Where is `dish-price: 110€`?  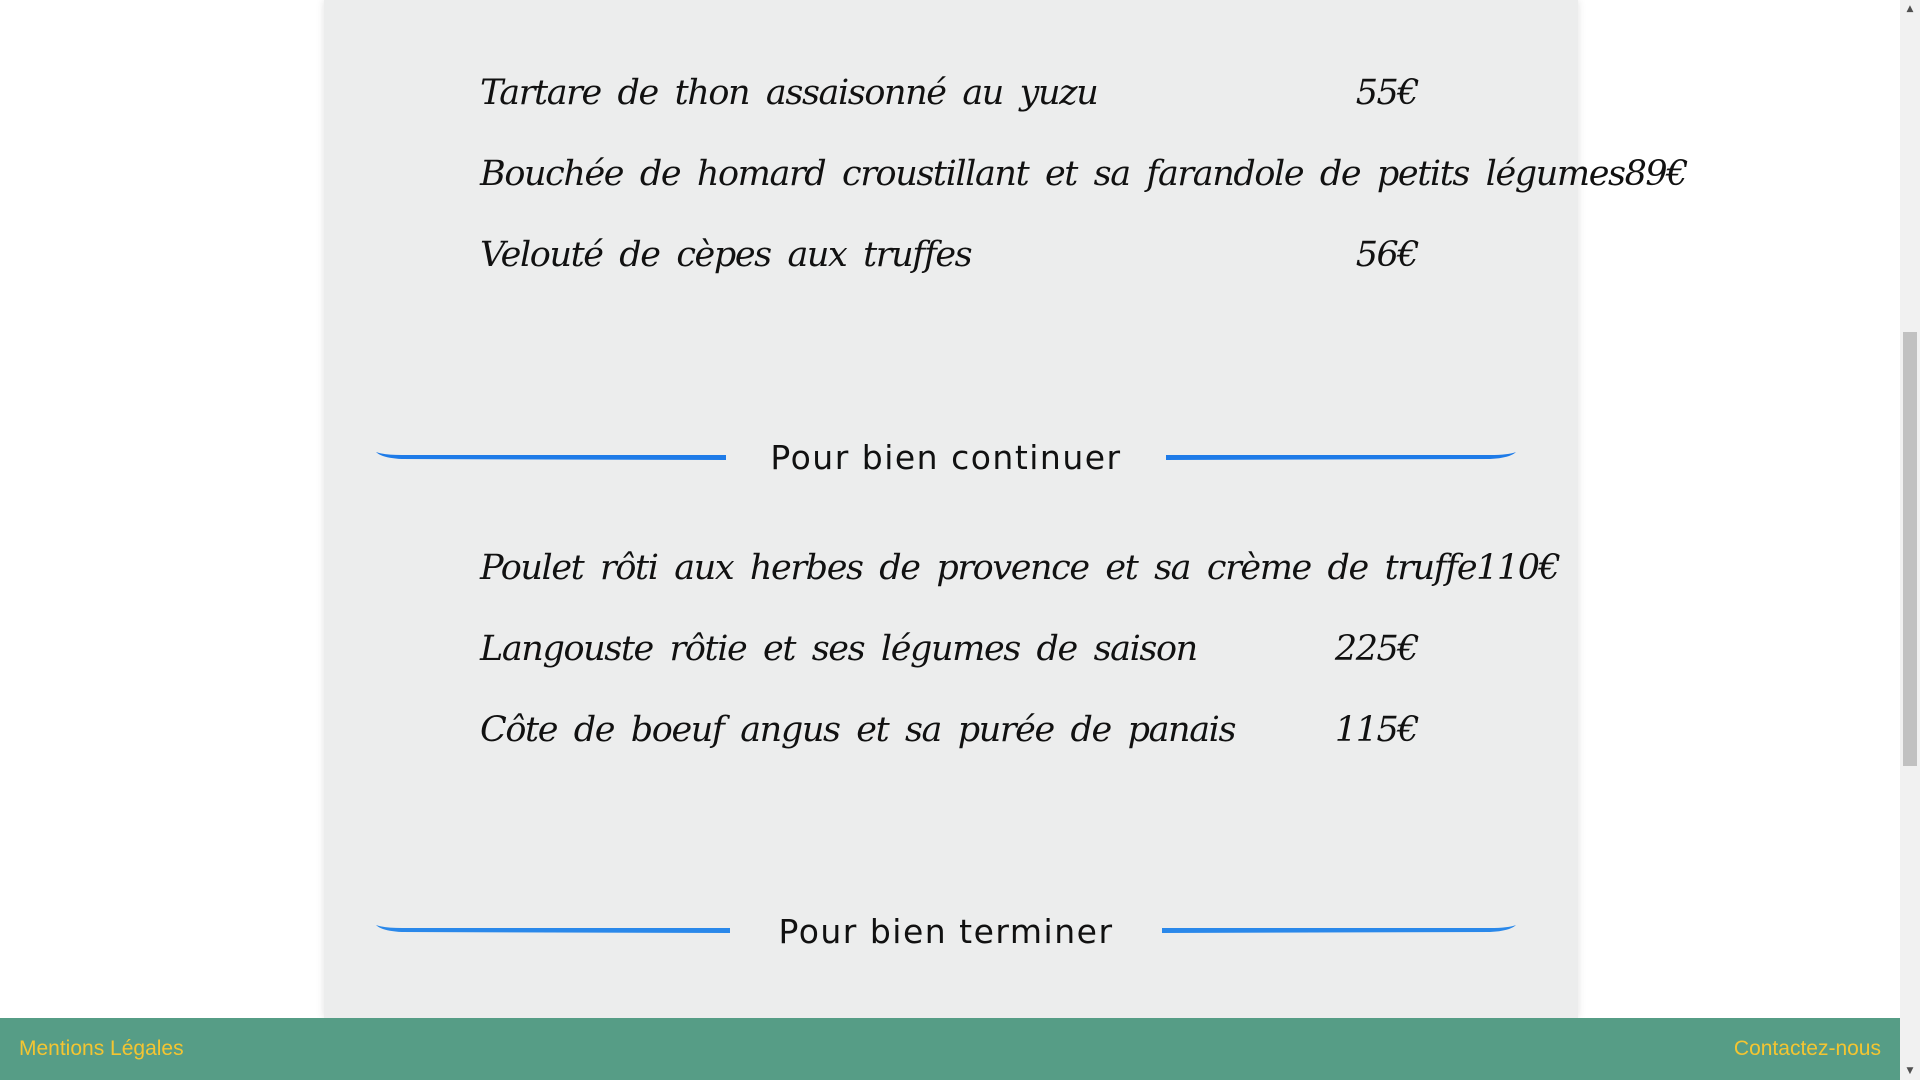 dish-price: 110€ is located at coordinates (1518, 567).